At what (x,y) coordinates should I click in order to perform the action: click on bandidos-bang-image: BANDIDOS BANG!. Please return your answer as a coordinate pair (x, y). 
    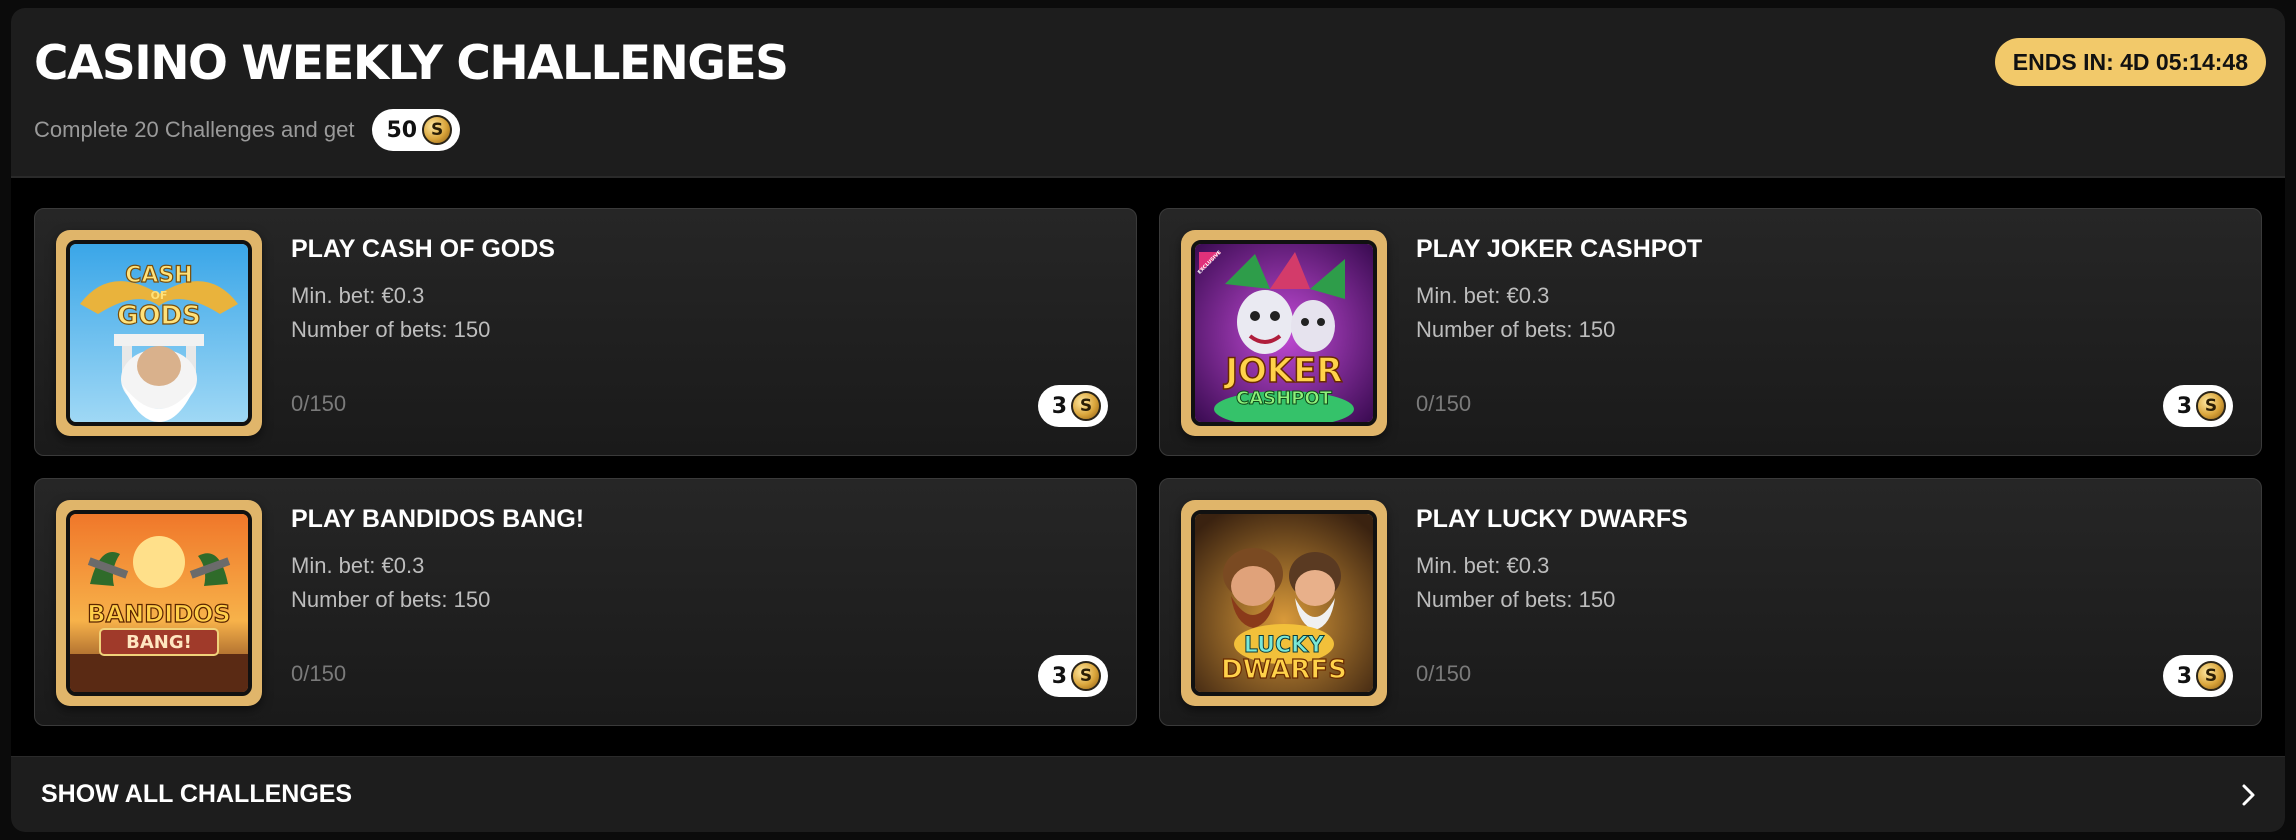
    Looking at the image, I should click on (159, 603).